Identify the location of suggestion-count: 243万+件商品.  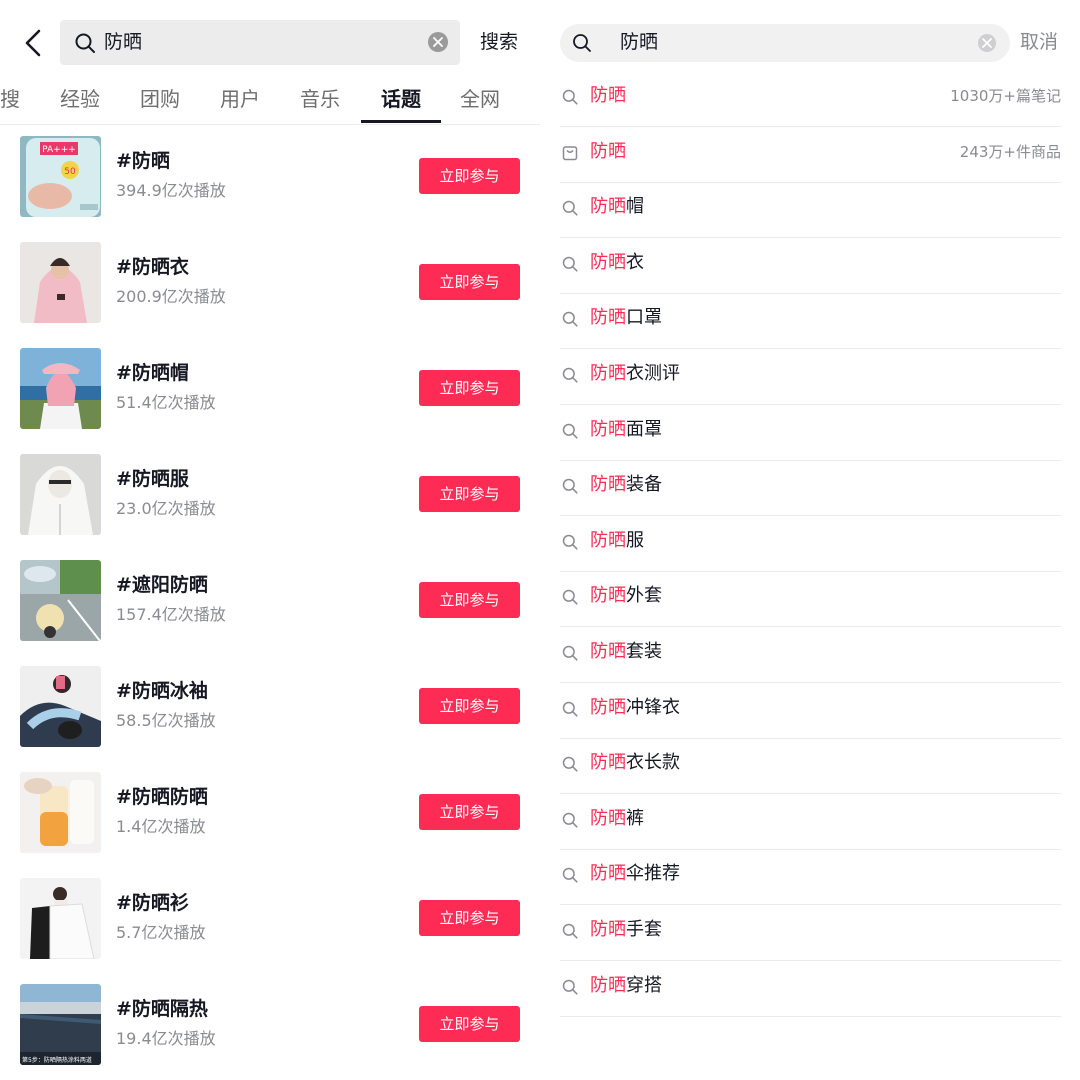
(1010, 151).